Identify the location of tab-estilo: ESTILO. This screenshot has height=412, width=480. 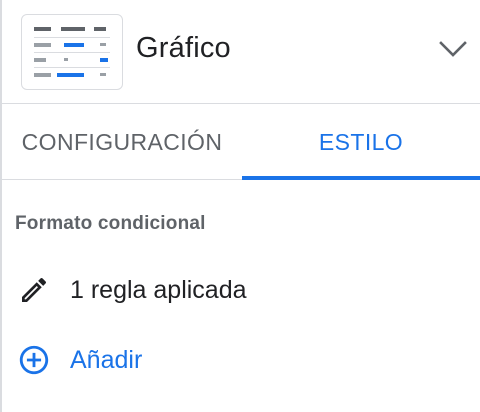
(361, 142).